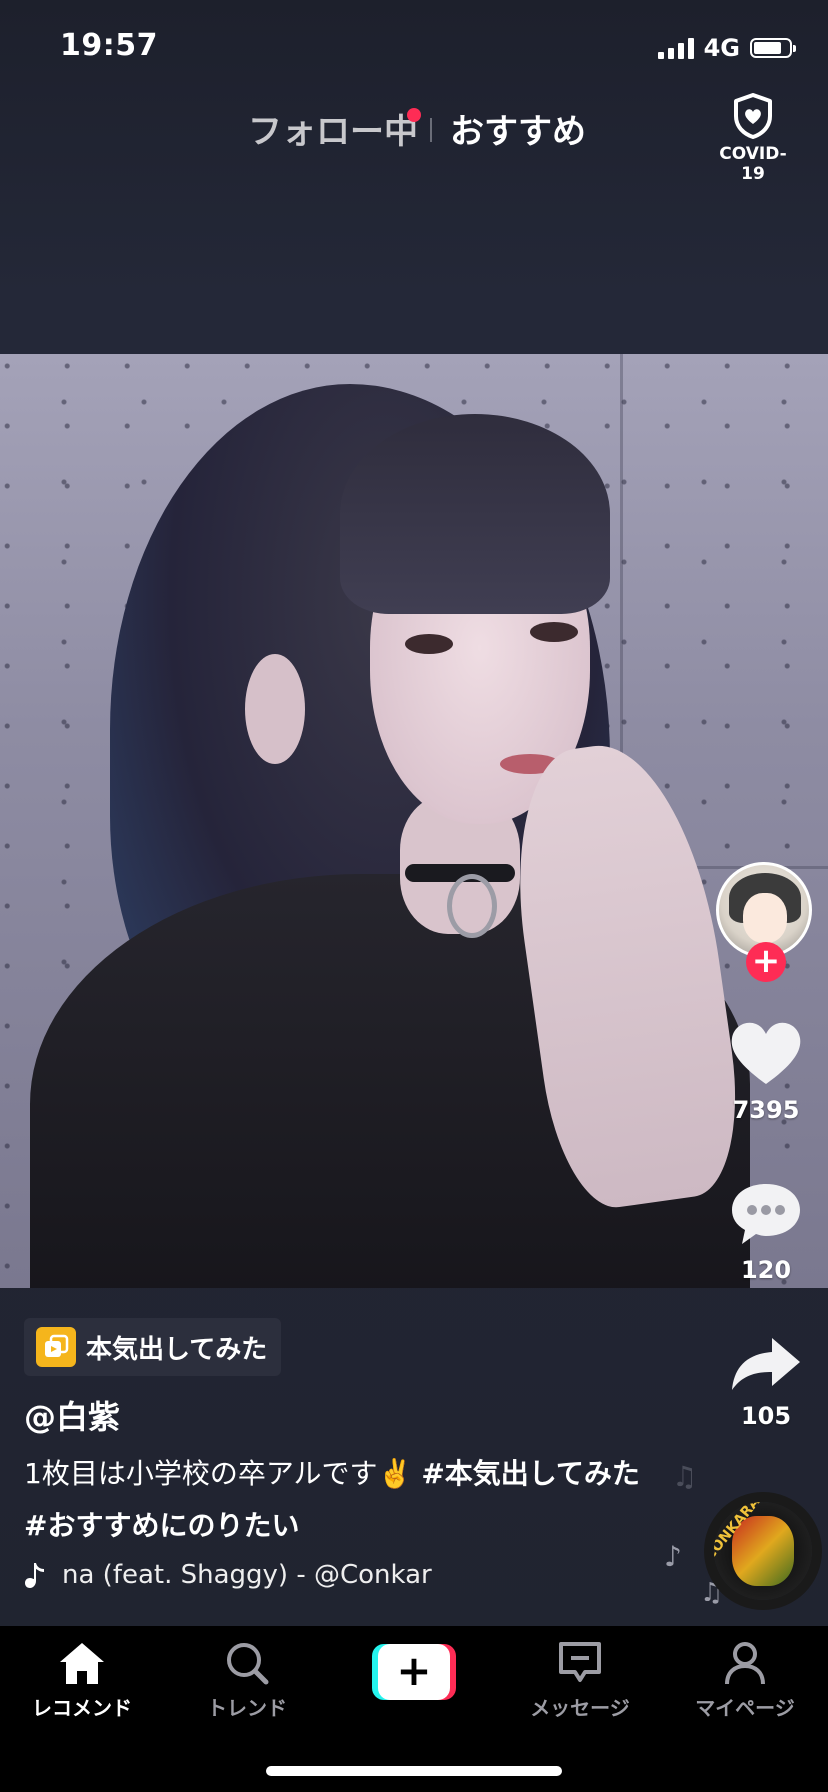 The width and height of the screenshot is (828, 1792). What do you see at coordinates (56, 1347) in the screenshot?
I see `tag-chip-icon` at bounding box center [56, 1347].